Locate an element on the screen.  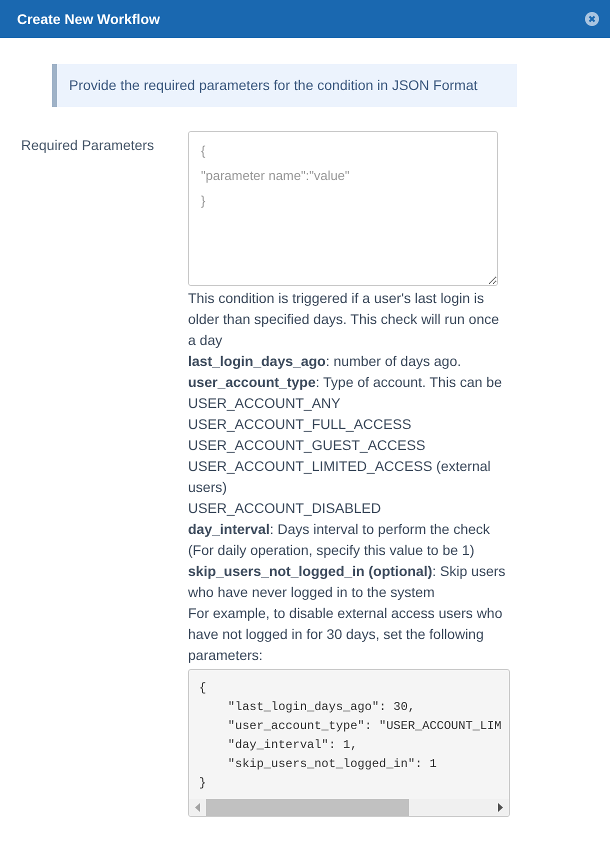
field-label: Required Parameters is located at coordinates (87, 145).